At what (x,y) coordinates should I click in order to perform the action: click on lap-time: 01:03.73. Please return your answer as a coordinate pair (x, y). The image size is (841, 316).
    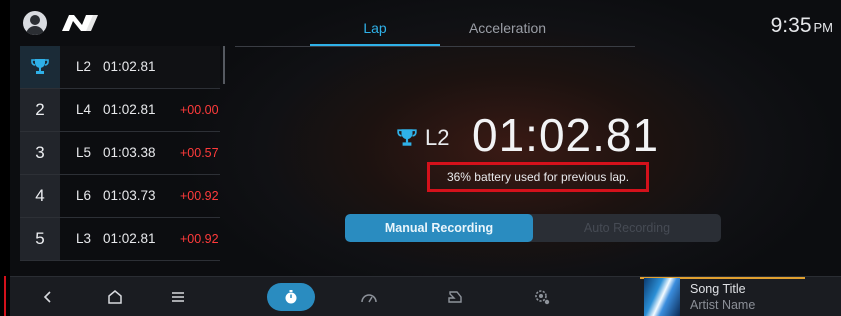
    Looking at the image, I should click on (129, 195).